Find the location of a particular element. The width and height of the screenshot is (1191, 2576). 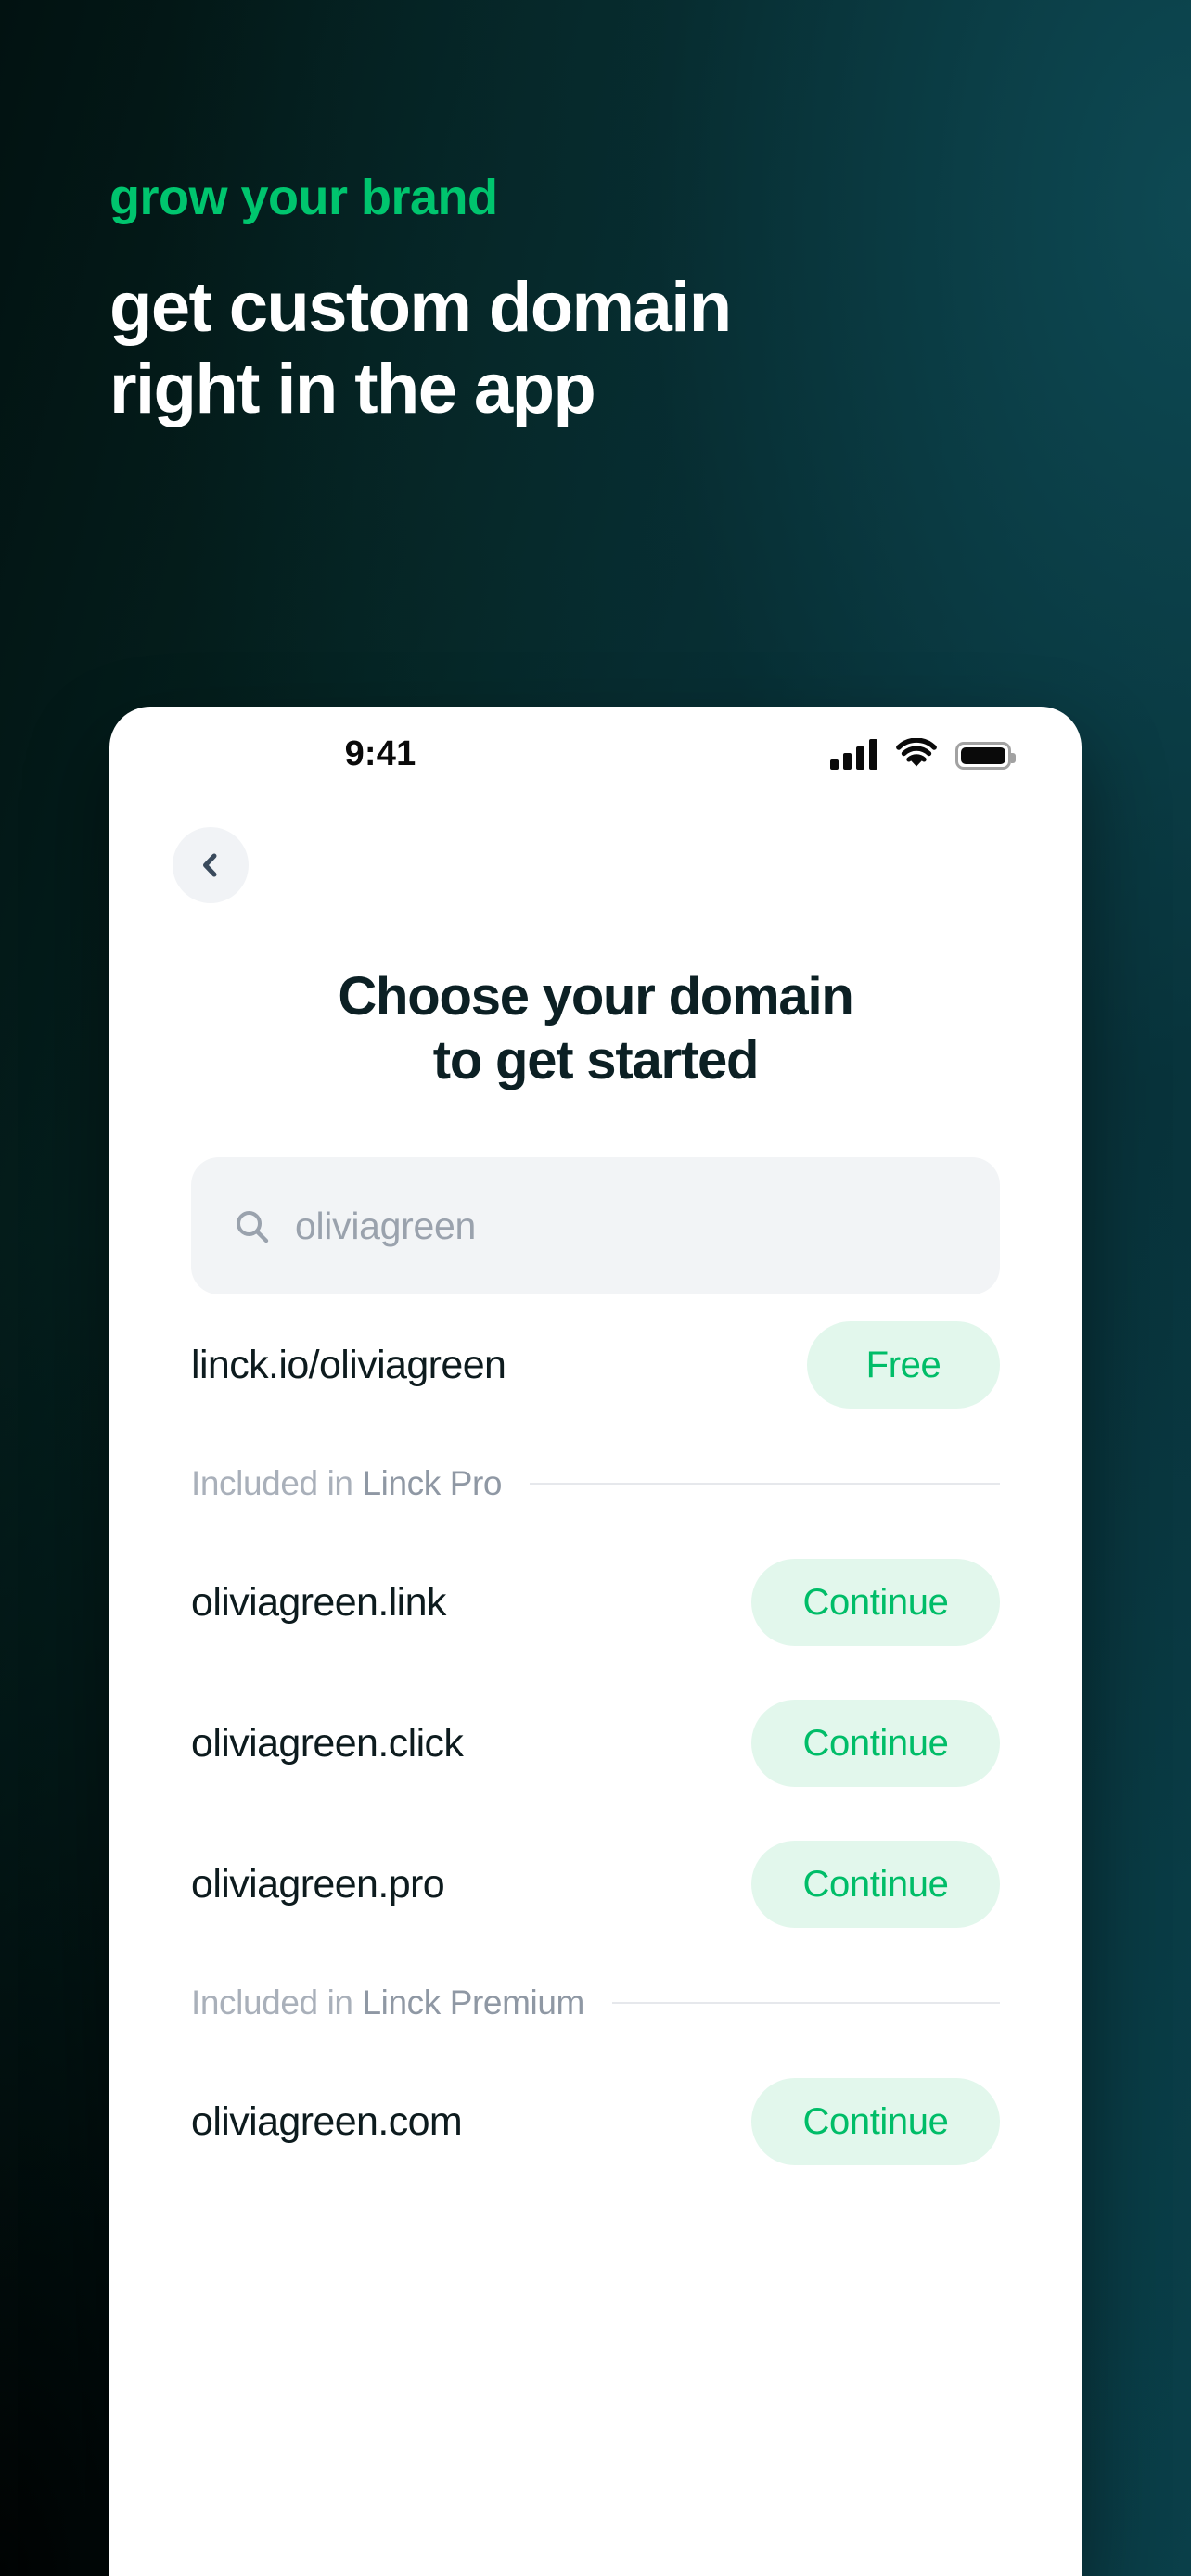

page-title-line-2: to get started is located at coordinates (596, 1060).